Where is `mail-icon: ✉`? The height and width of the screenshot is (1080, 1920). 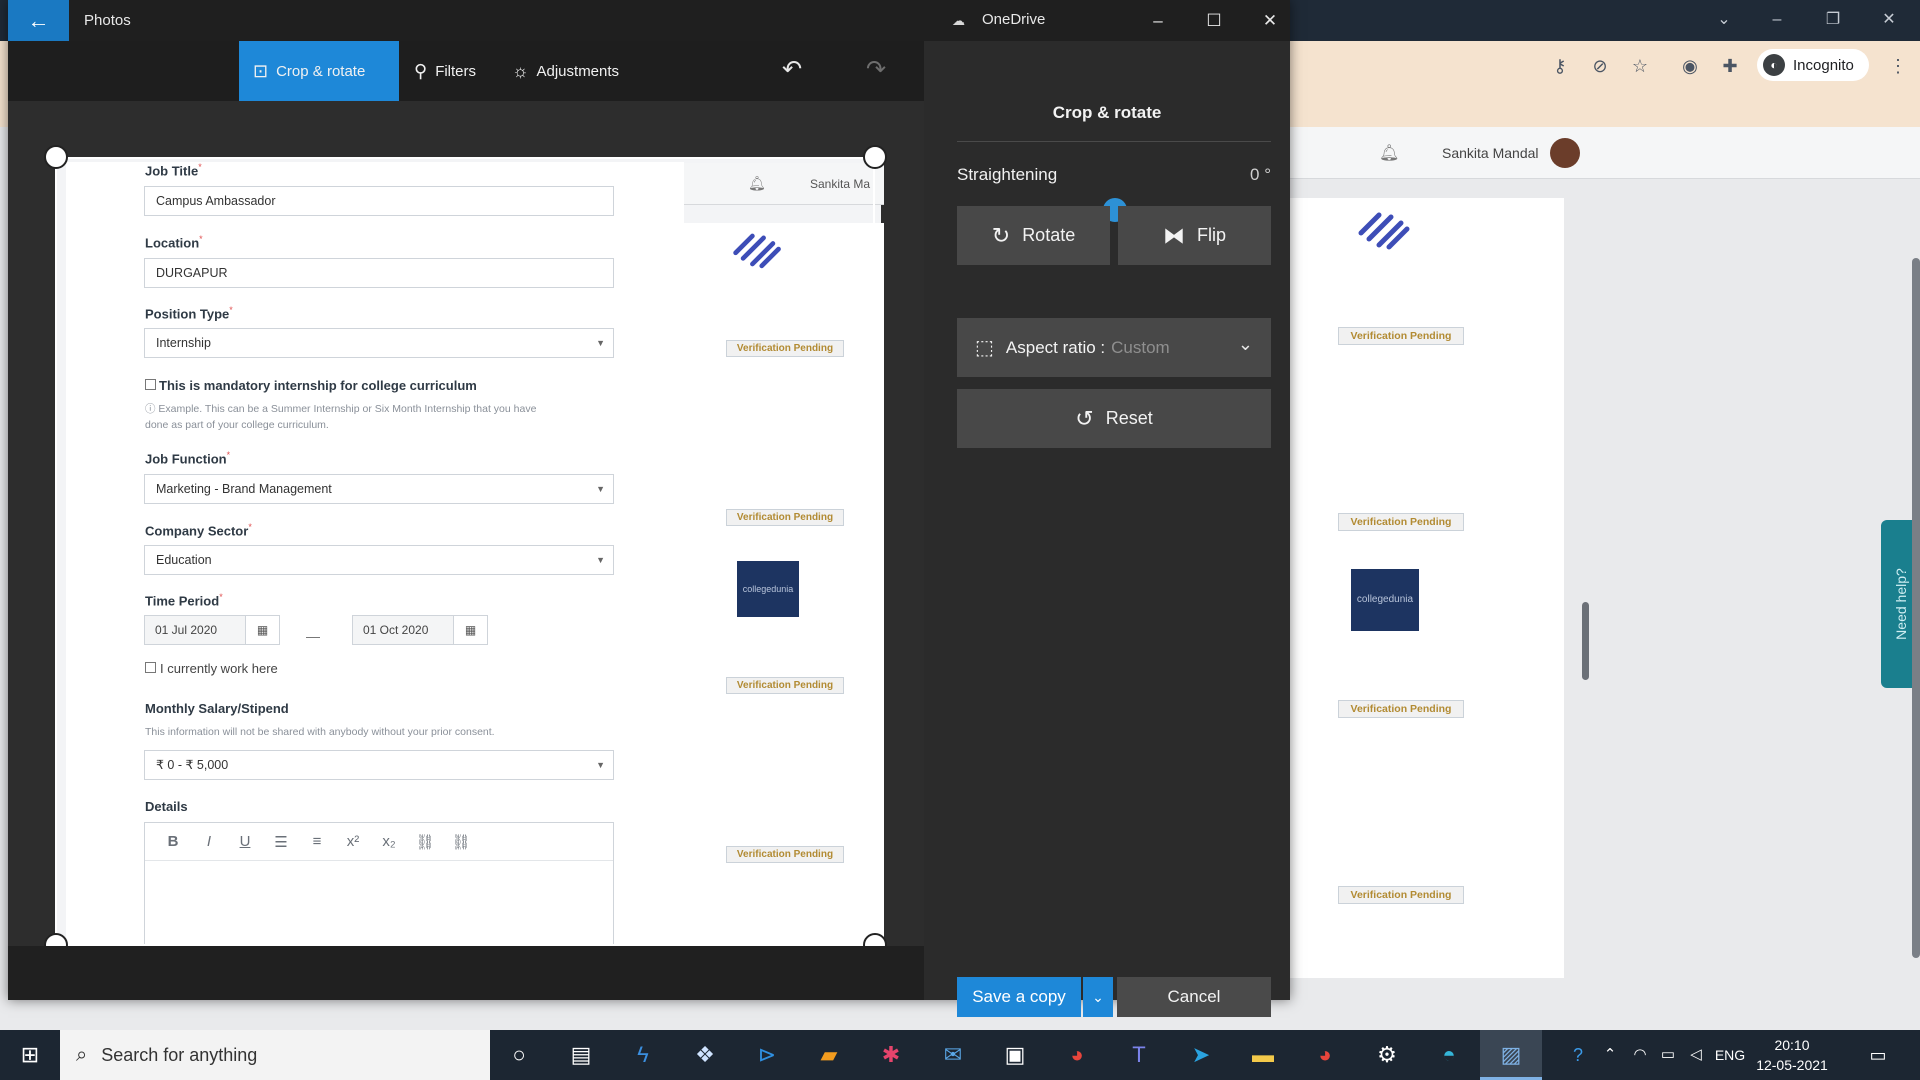 mail-icon: ✉ is located at coordinates (953, 1055).